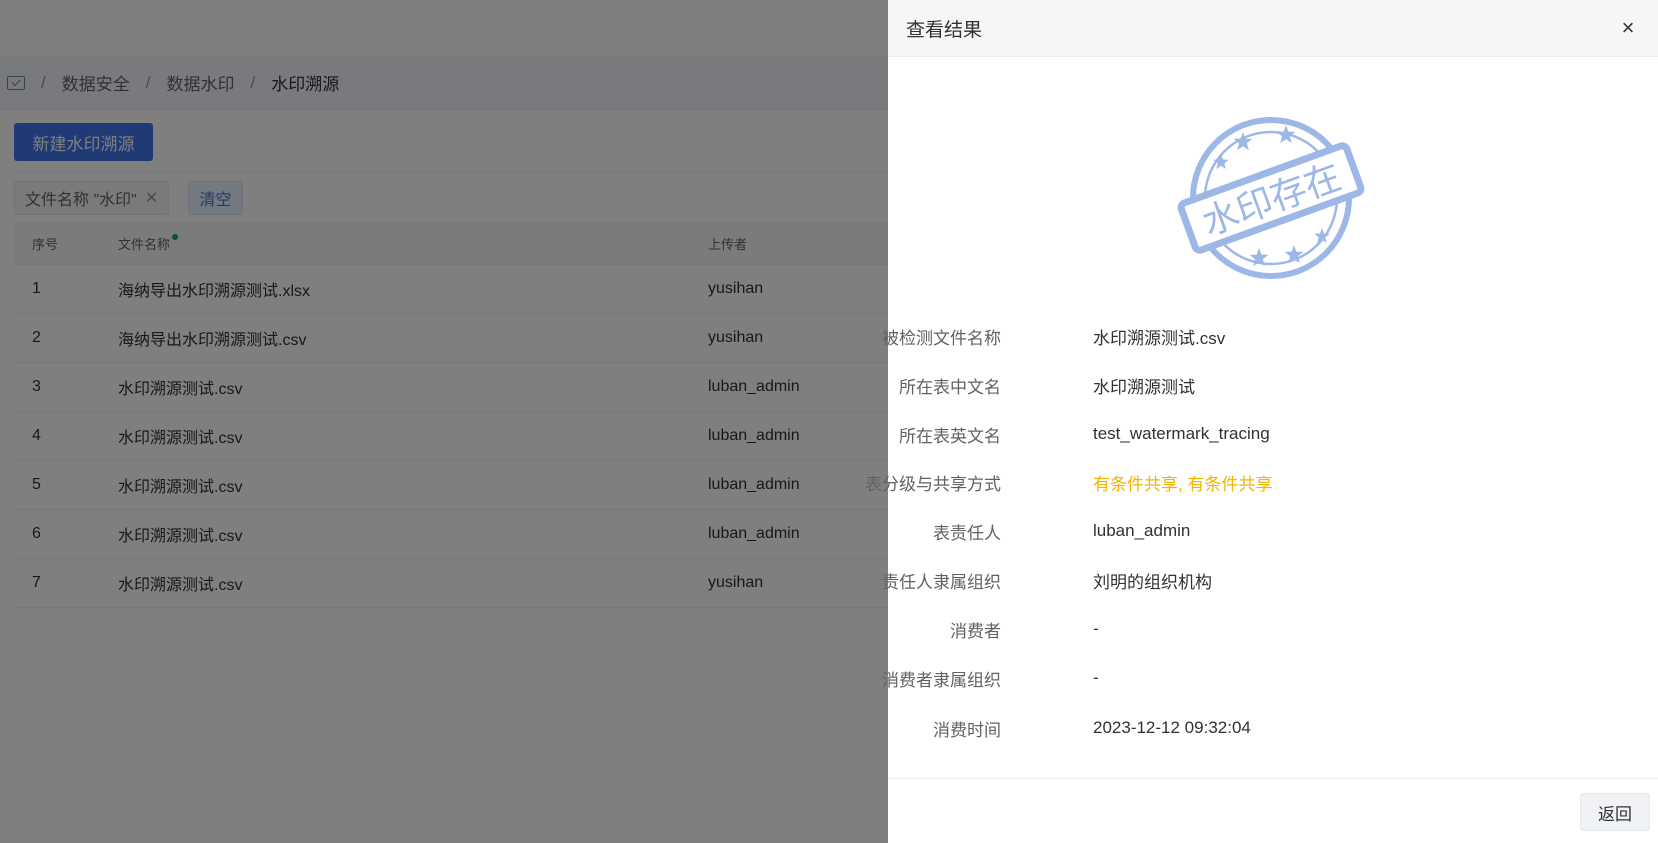  Describe the element at coordinates (1273, 728) in the screenshot. I see `detail-row-consume-time: 消费时间 2023-12-12 09:32:04` at that location.